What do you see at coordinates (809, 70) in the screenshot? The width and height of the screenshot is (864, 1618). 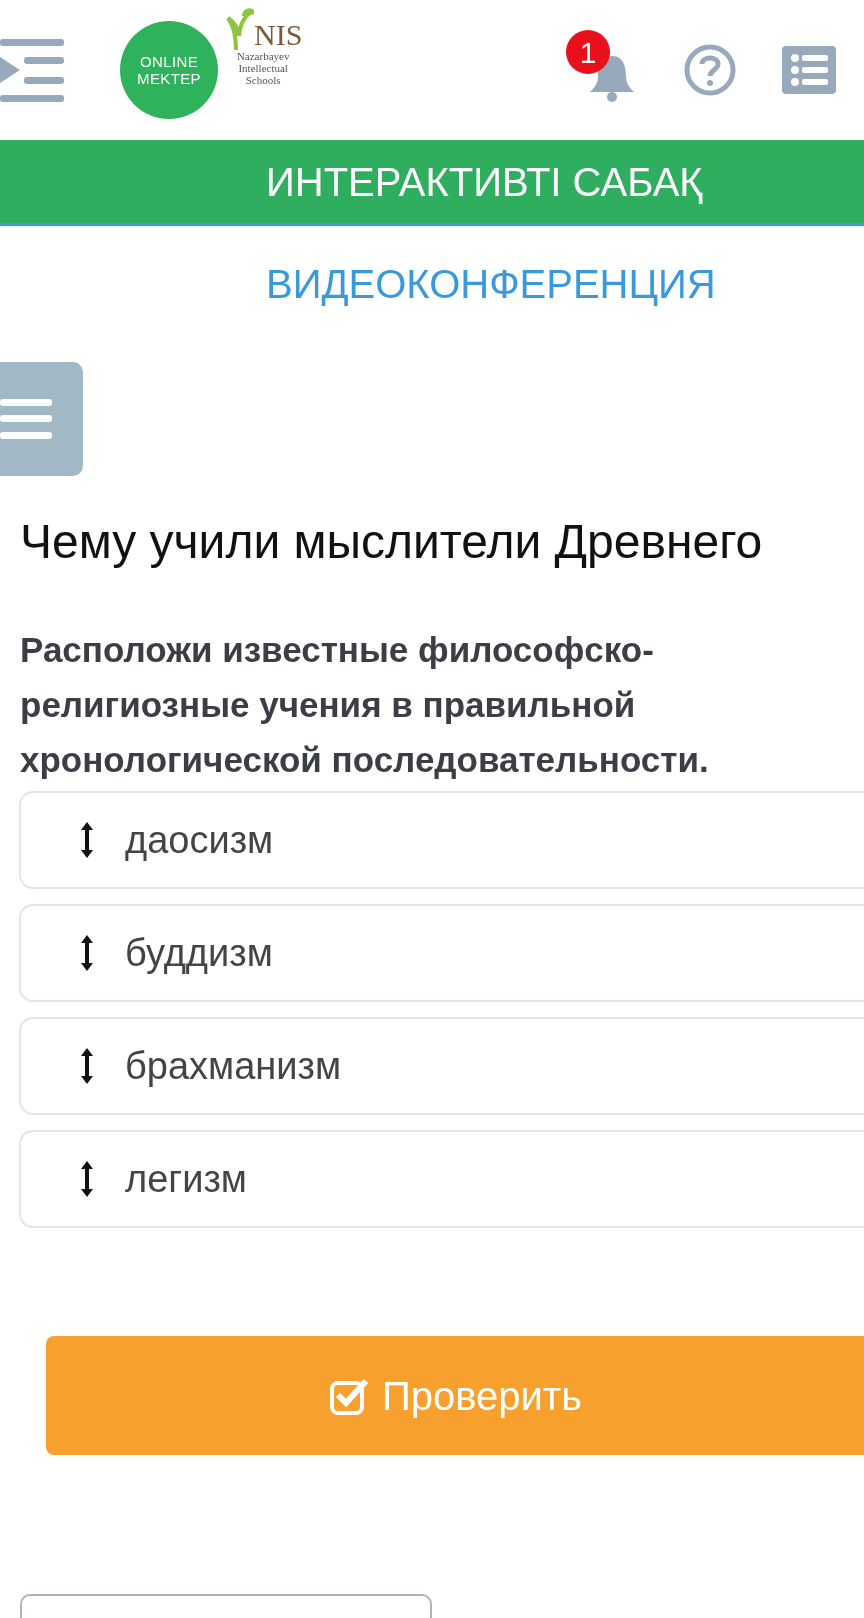 I see `list-icon` at bounding box center [809, 70].